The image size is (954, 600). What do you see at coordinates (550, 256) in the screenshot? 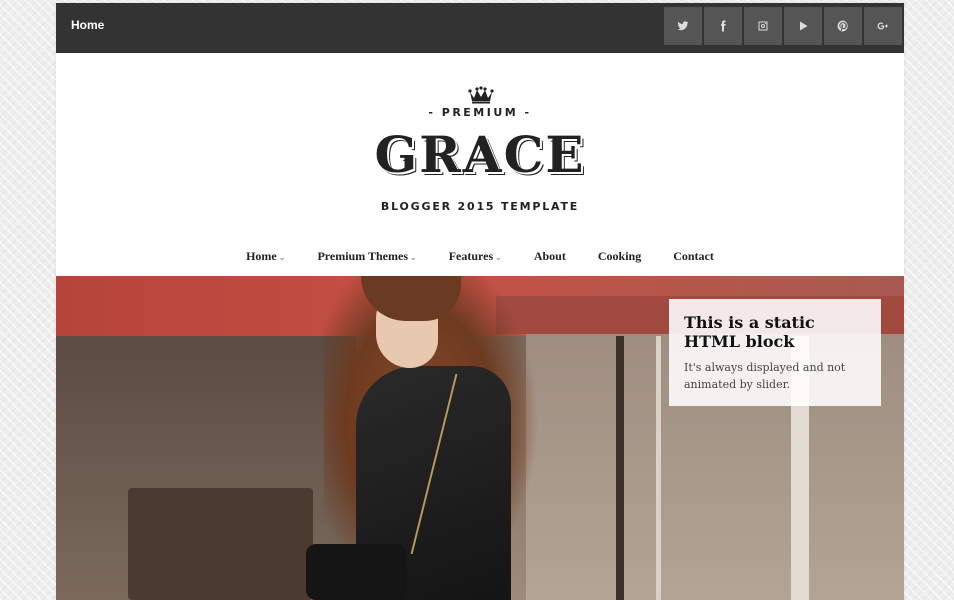
I see `menu-item-about: About` at bounding box center [550, 256].